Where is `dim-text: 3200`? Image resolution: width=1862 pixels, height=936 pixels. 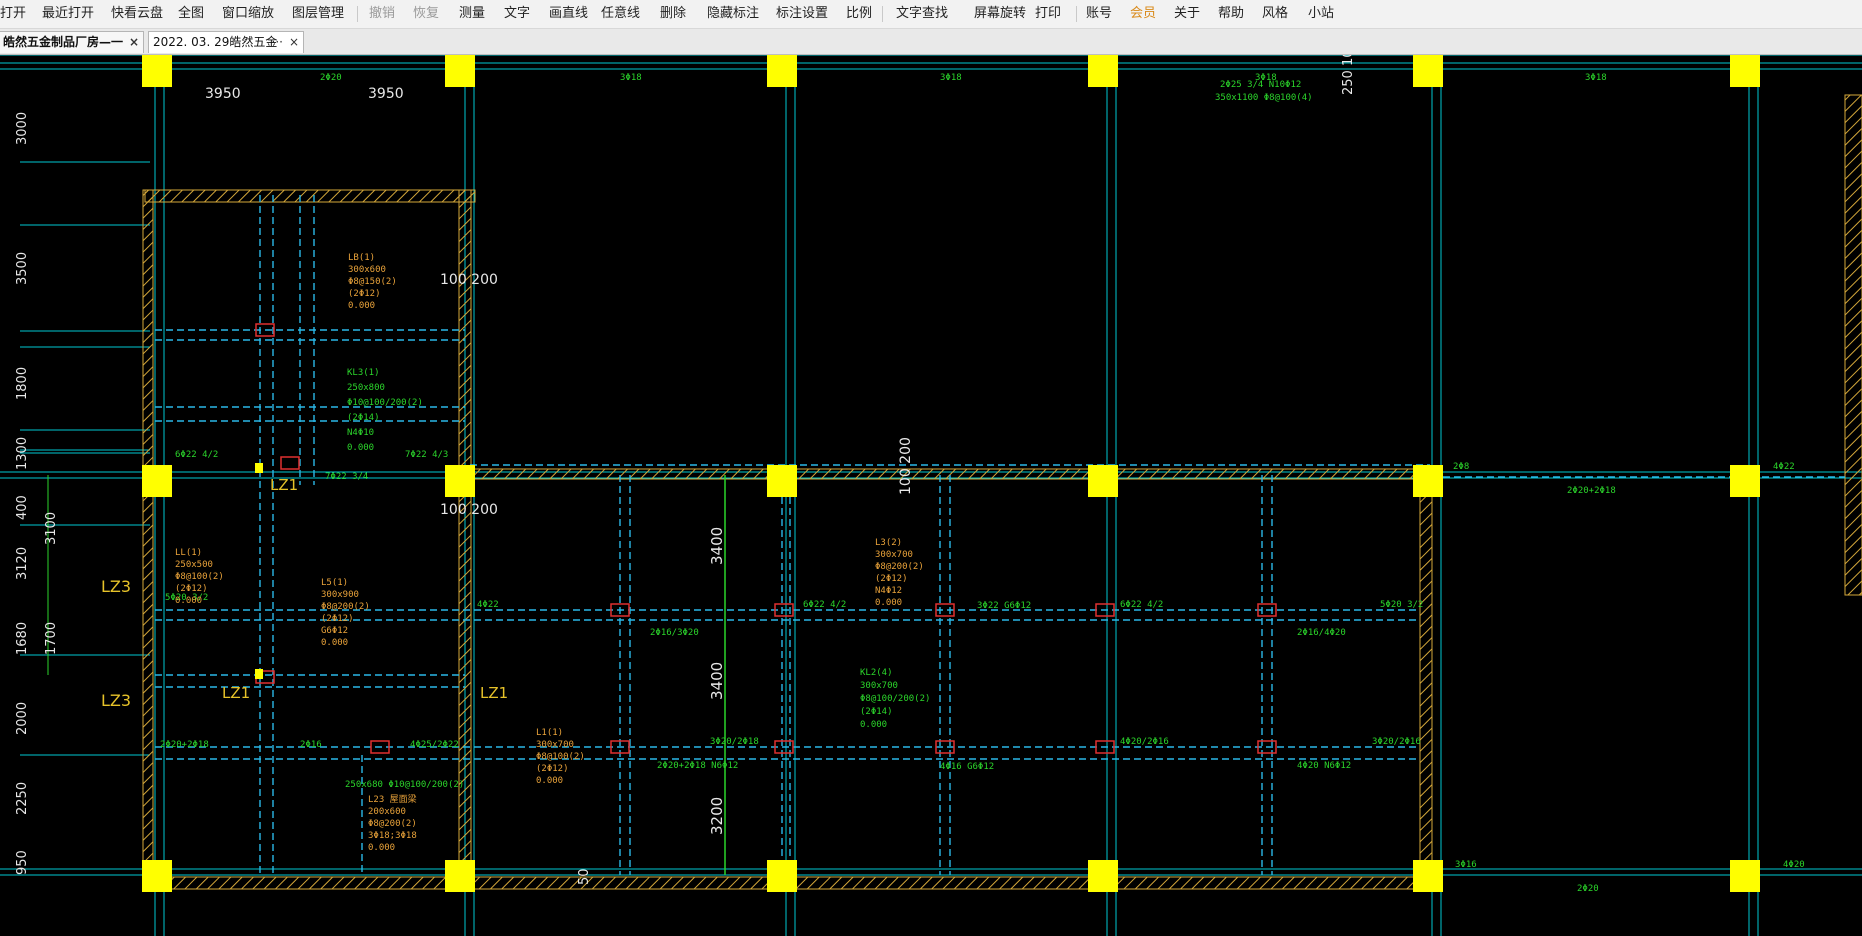
dim-text: 3200 is located at coordinates (717, 816).